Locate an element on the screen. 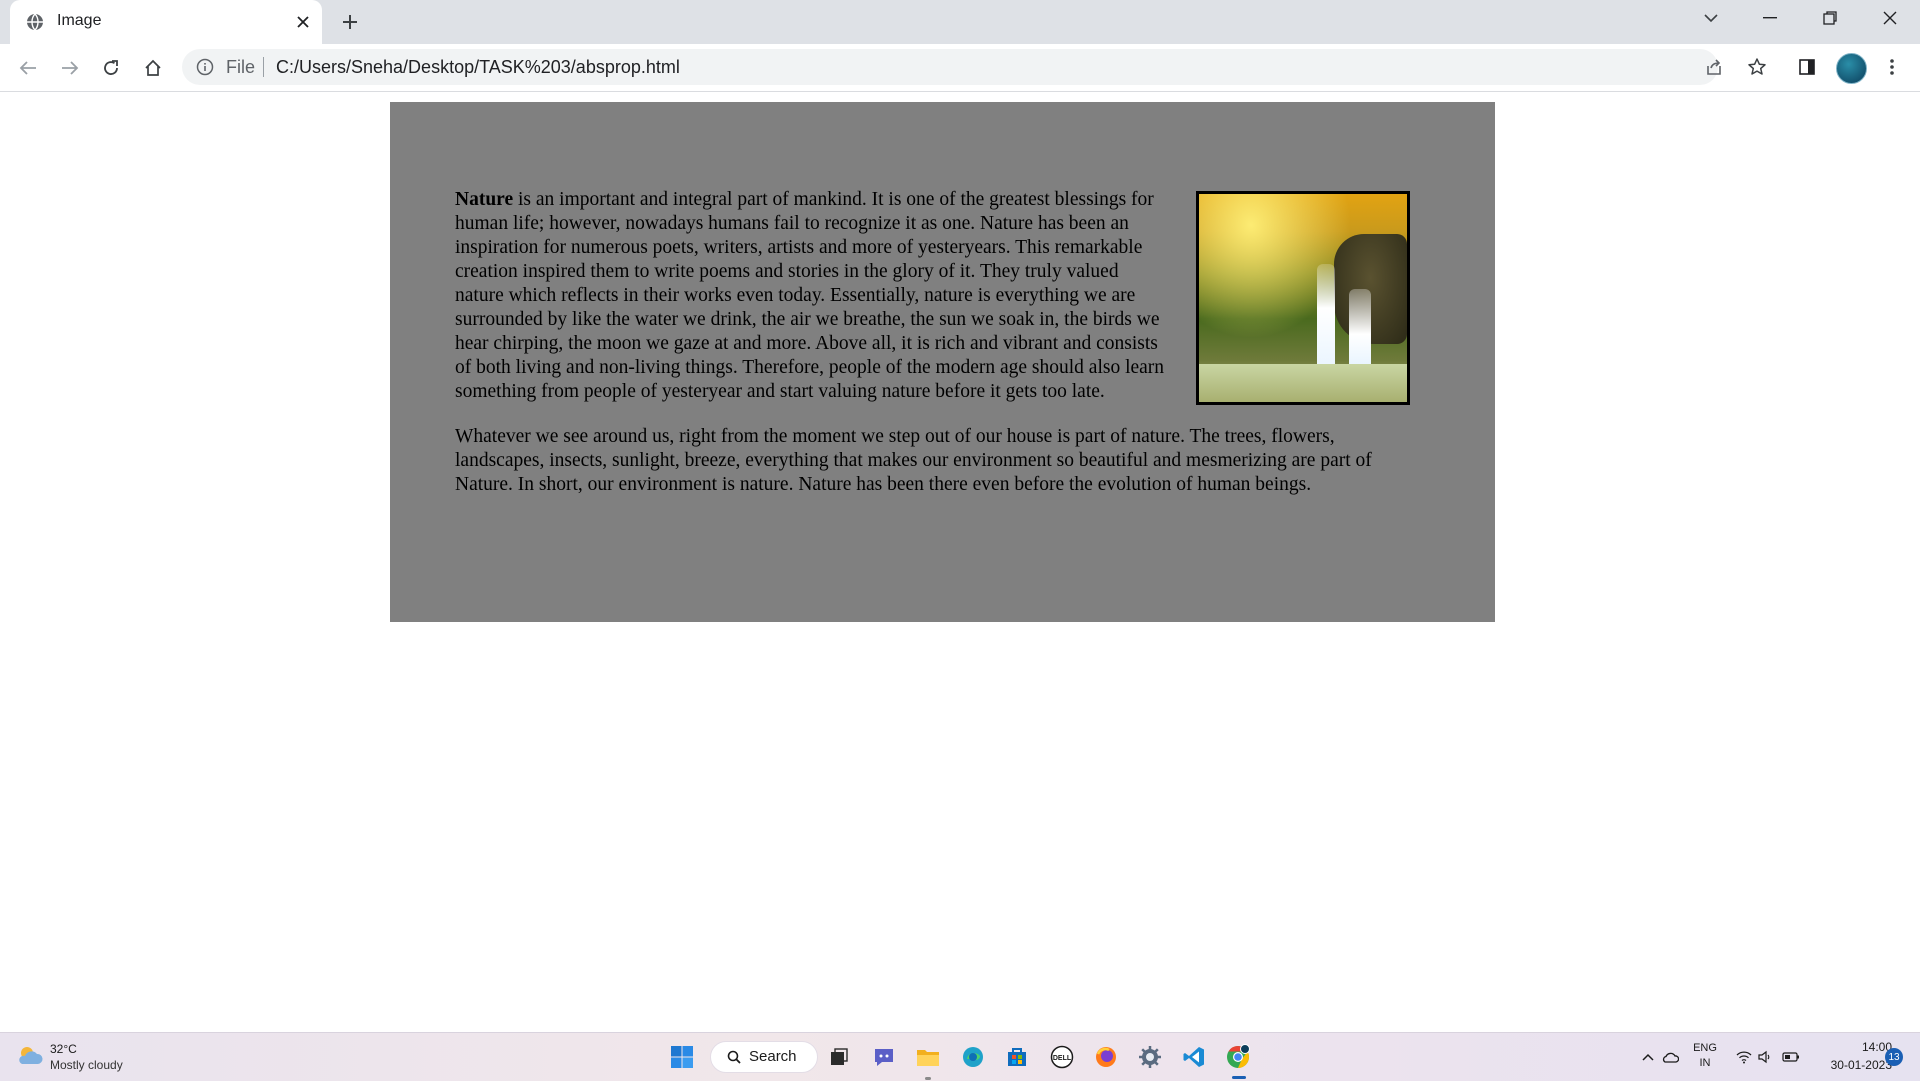 The height and width of the screenshot is (1081, 1920). weather-cloud-sun-icon is located at coordinates (30, 1056).